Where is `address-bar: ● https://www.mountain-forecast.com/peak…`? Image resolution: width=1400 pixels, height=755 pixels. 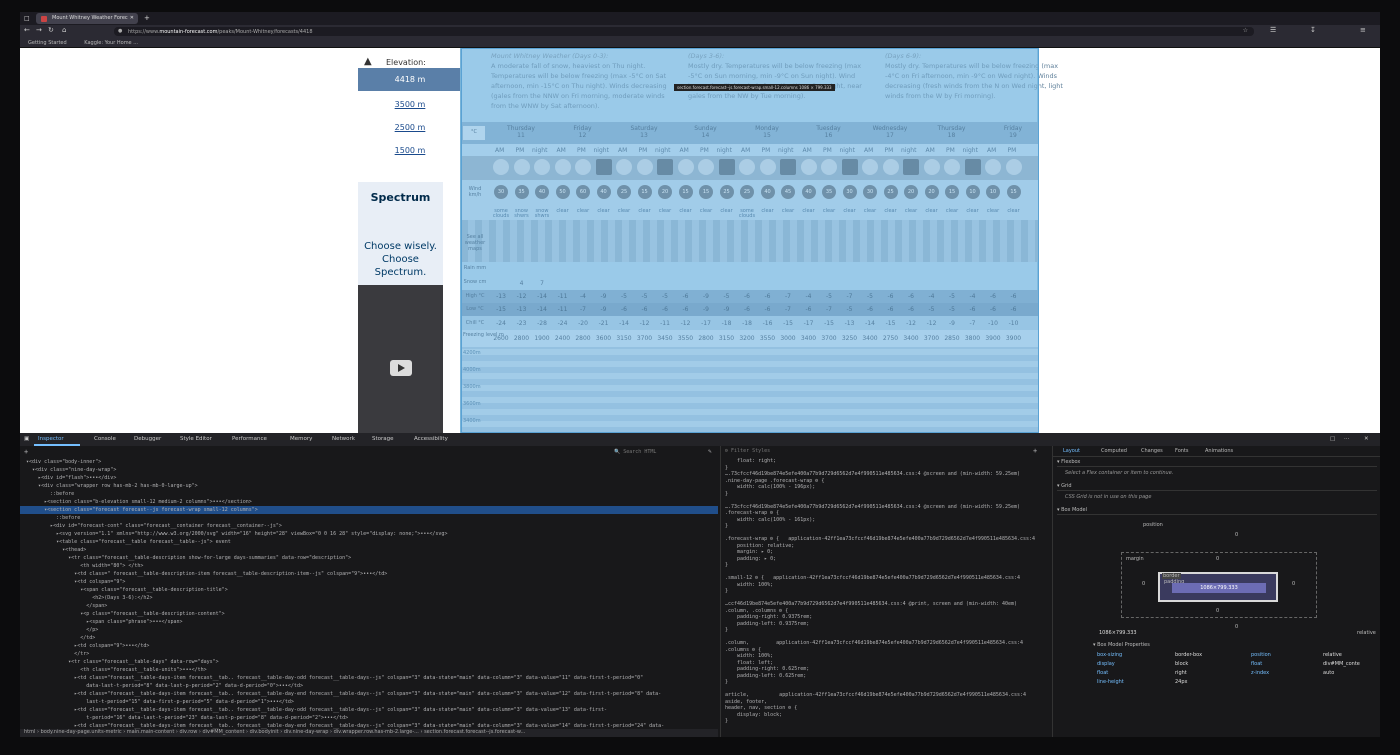 address-bar: ● https://www.mountain-forecast.com/peak… is located at coordinates (684, 31).